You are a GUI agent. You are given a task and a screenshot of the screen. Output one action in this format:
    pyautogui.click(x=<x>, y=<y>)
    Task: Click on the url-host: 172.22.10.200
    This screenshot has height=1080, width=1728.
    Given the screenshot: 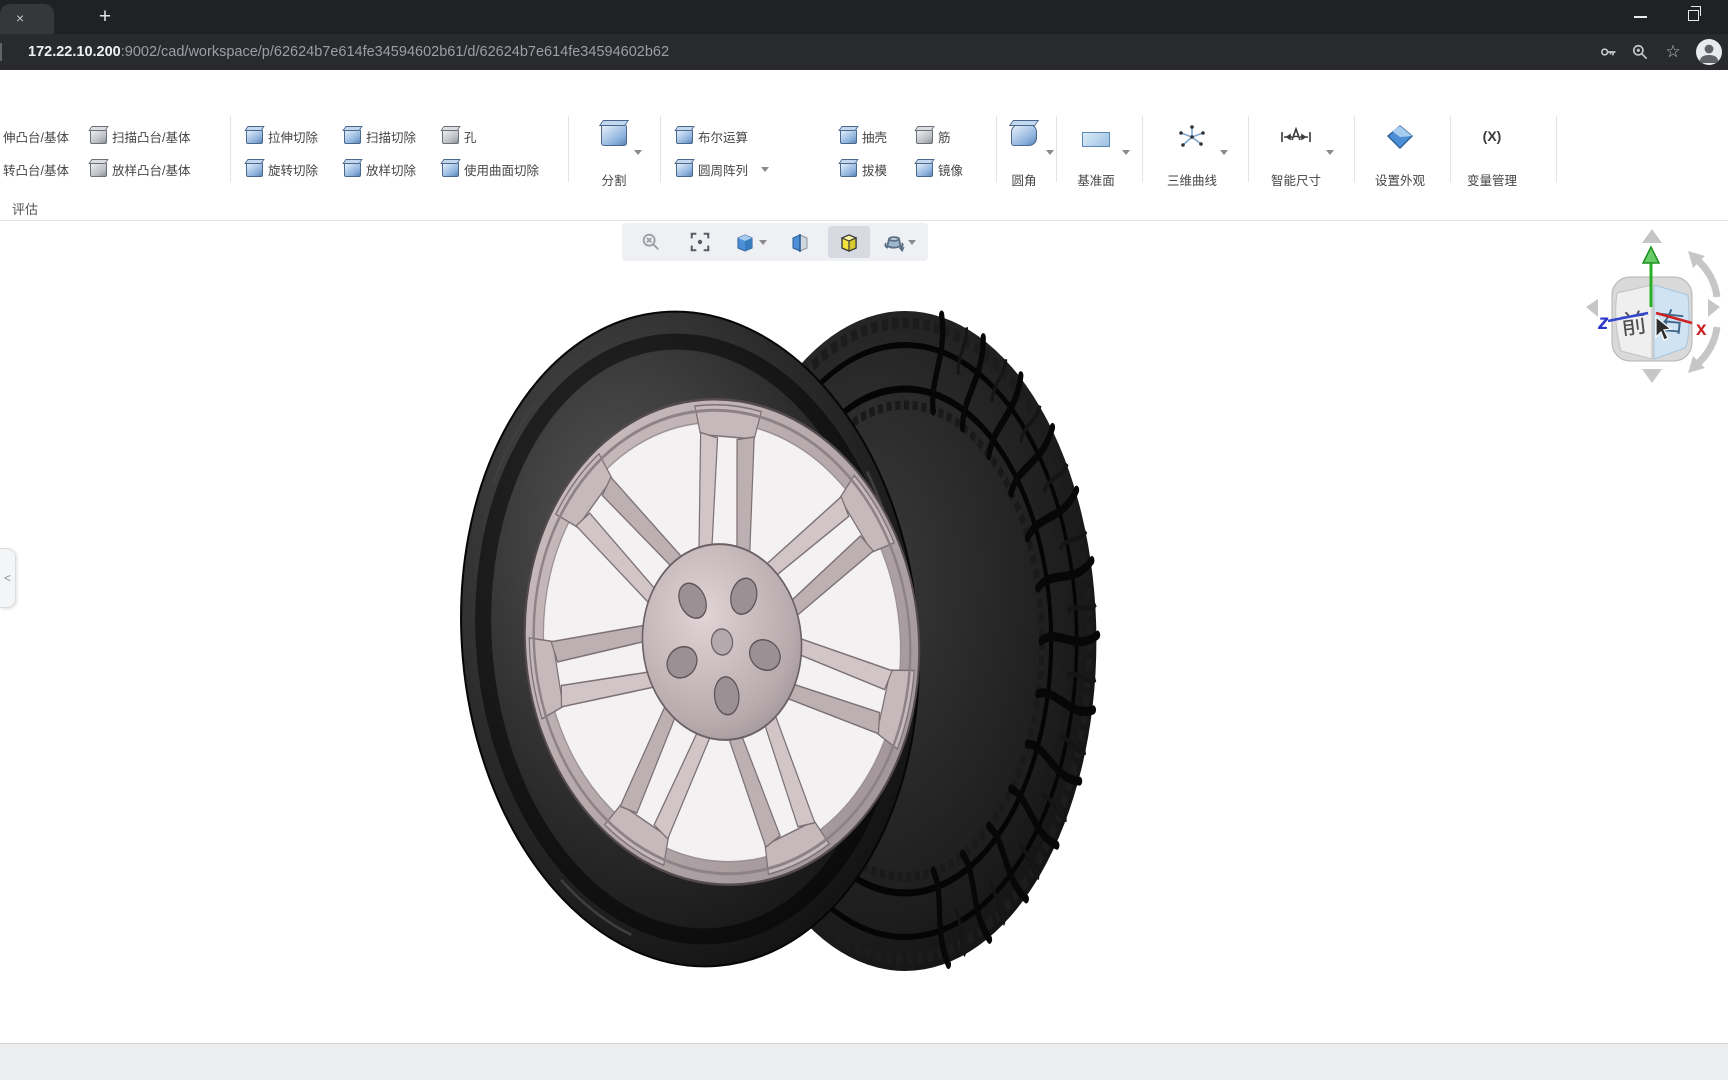 What is the action you would take?
    pyautogui.click(x=74, y=52)
    